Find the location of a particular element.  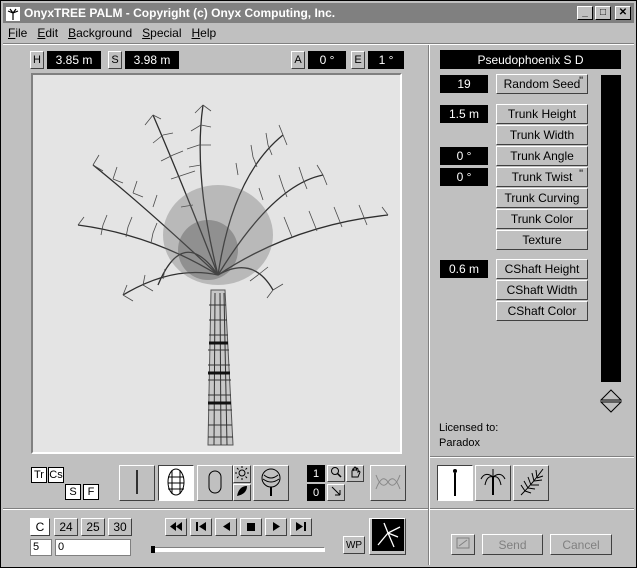

send-button: Send is located at coordinates (512, 544).